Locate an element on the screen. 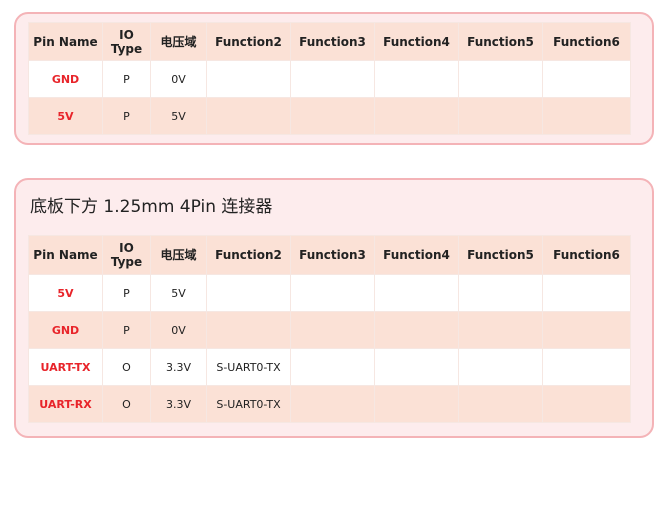 The image size is (670, 512). section-title: 底板下方 1.25mm 4Pin 连接器 is located at coordinates (151, 207).